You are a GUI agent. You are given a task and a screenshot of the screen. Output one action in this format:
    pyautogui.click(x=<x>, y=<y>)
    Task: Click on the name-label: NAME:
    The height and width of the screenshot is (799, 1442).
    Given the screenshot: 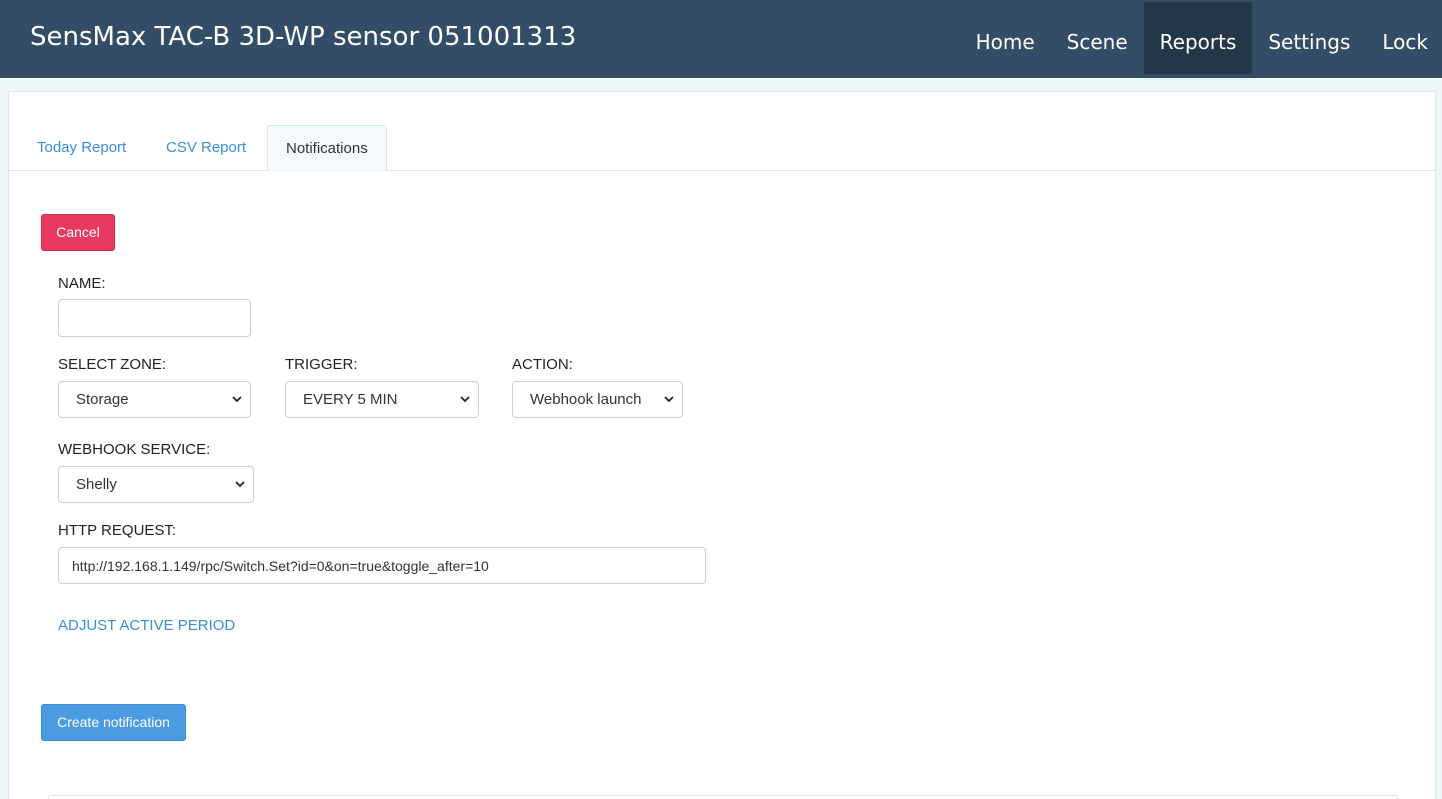 What is the action you would take?
    pyautogui.click(x=82, y=283)
    